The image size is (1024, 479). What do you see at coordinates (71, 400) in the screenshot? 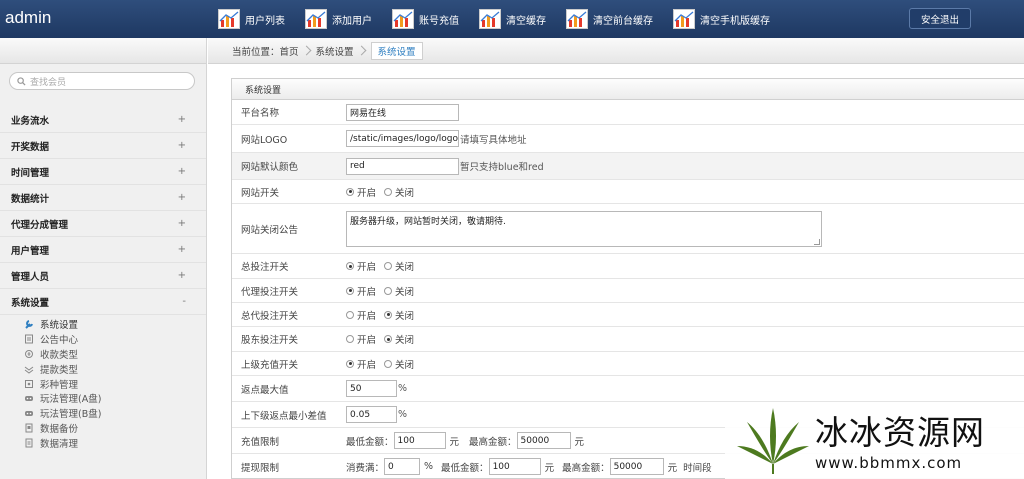
I see `submenu-item-label: 玩法管理(A盘)` at bounding box center [71, 400].